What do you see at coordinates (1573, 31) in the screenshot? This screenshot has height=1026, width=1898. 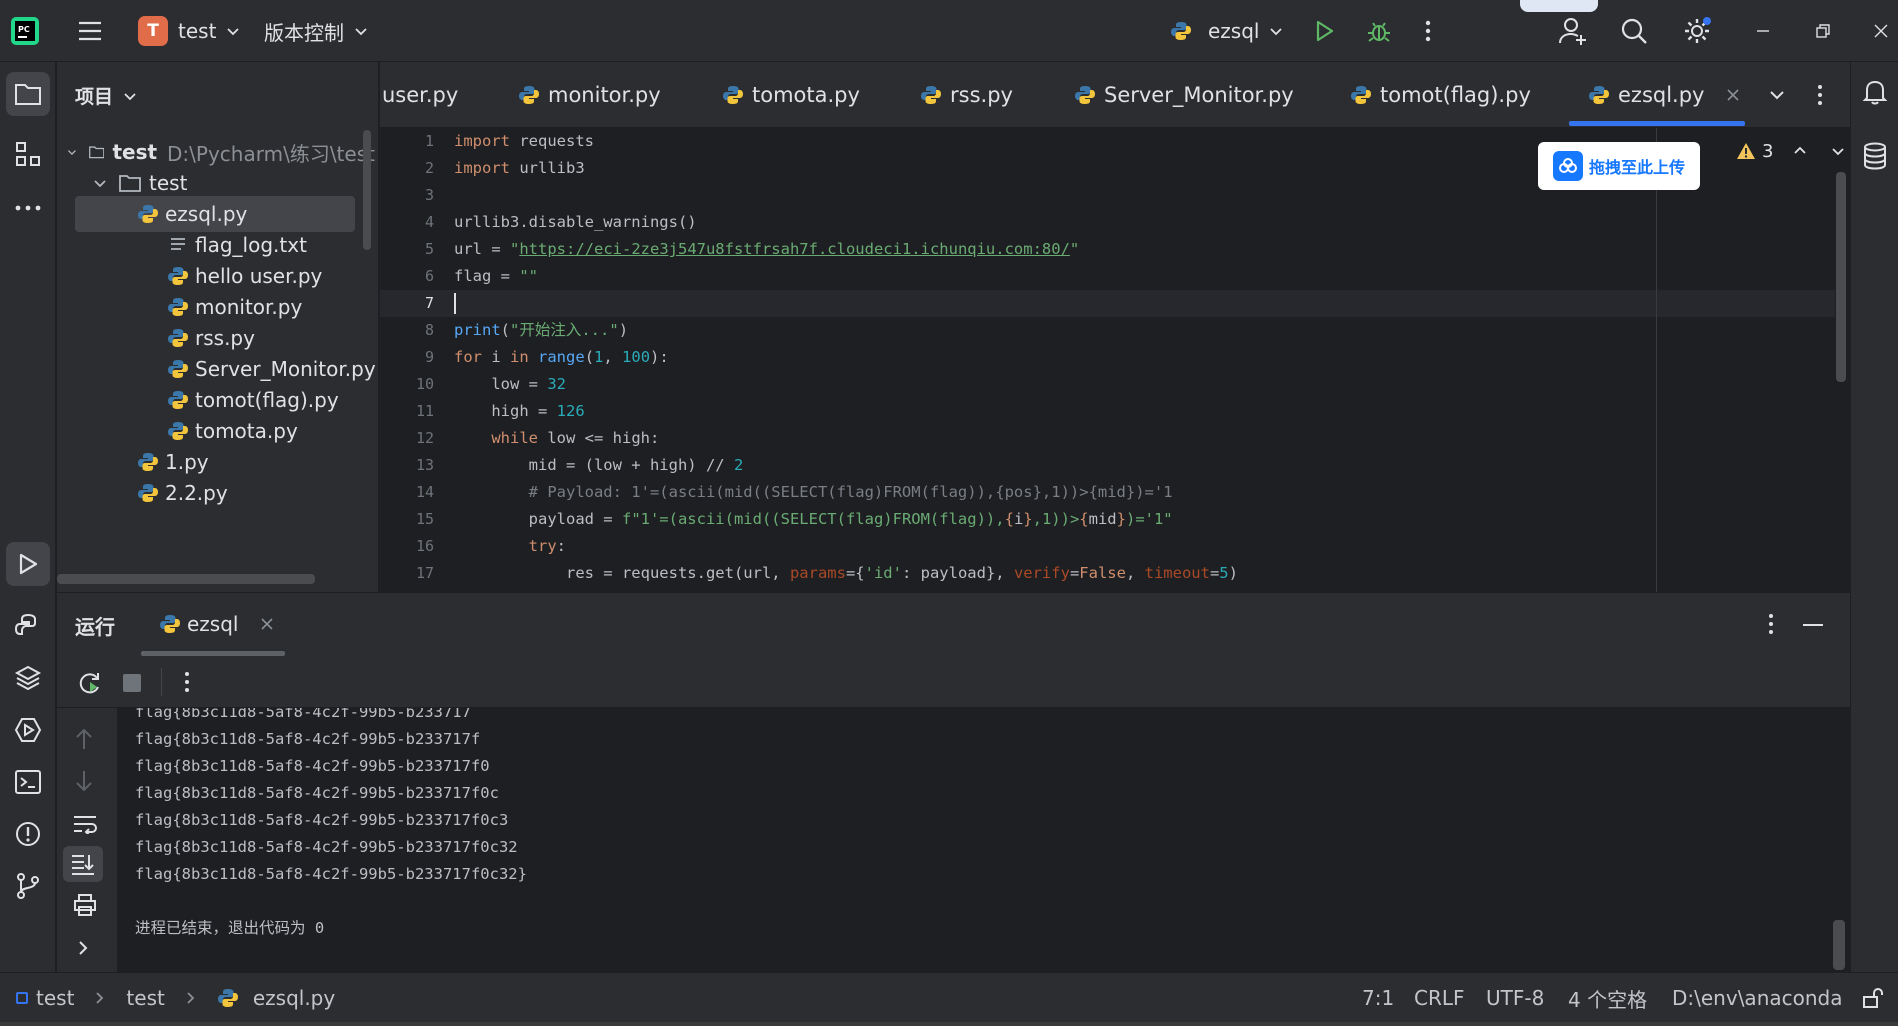 I see `add-user-icon` at bounding box center [1573, 31].